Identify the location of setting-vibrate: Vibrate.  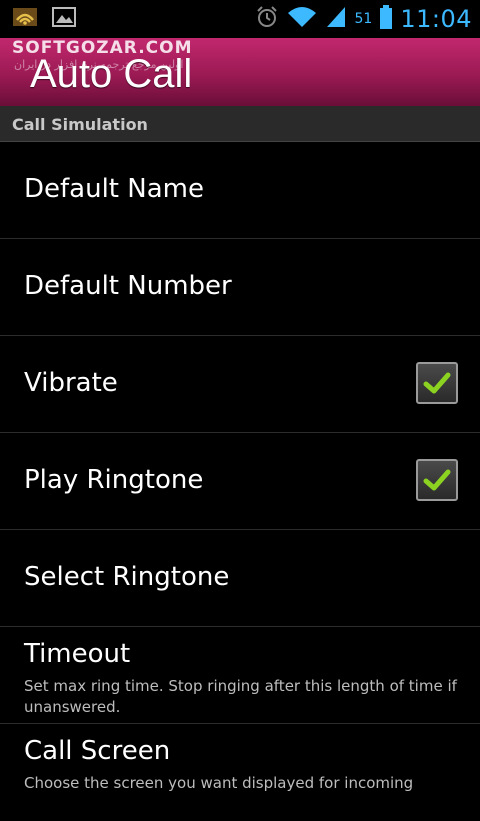
(240, 384).